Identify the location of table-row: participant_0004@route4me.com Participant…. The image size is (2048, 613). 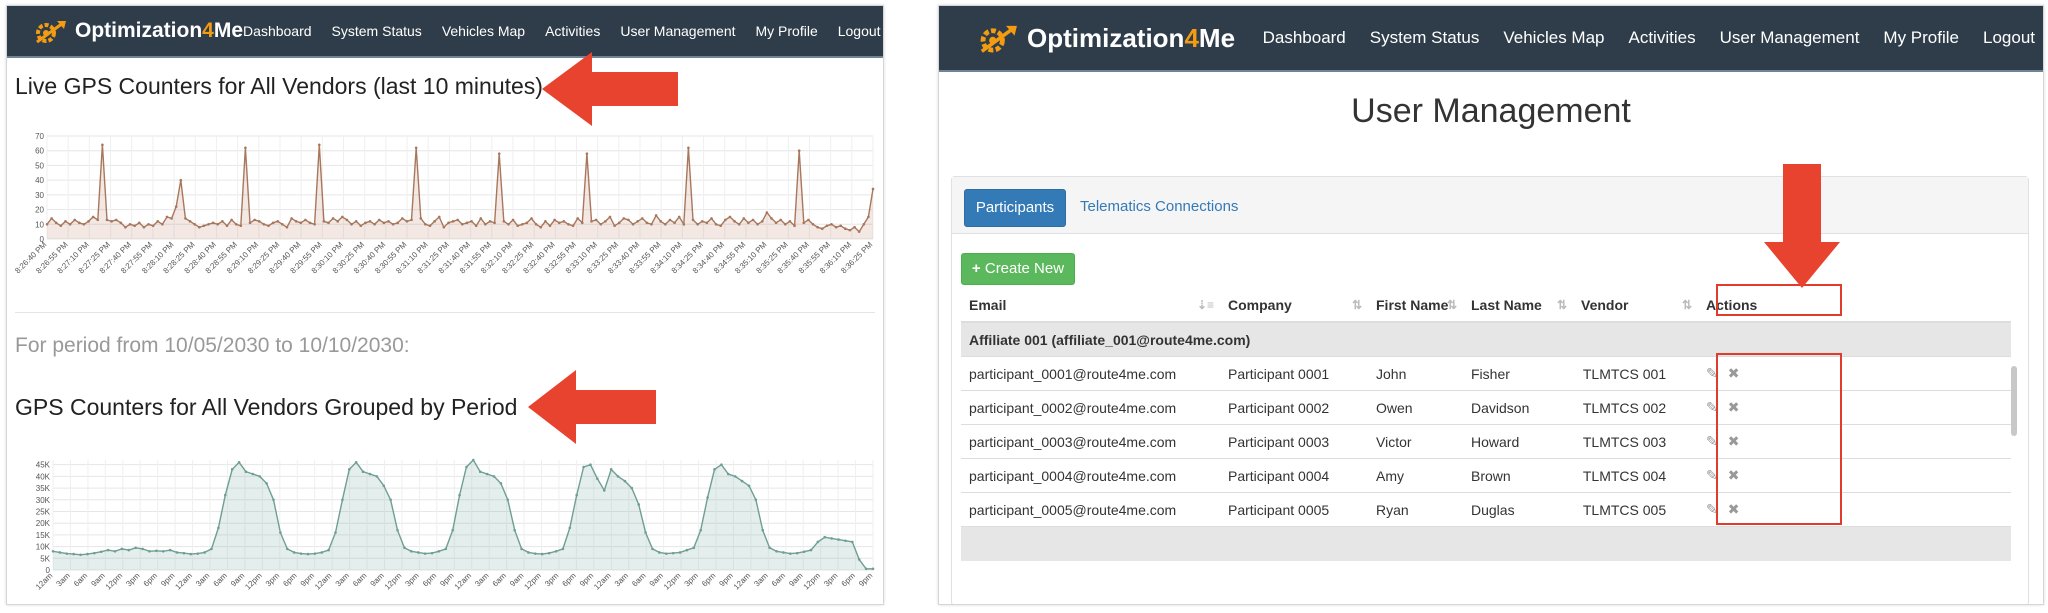
(1486, 475).